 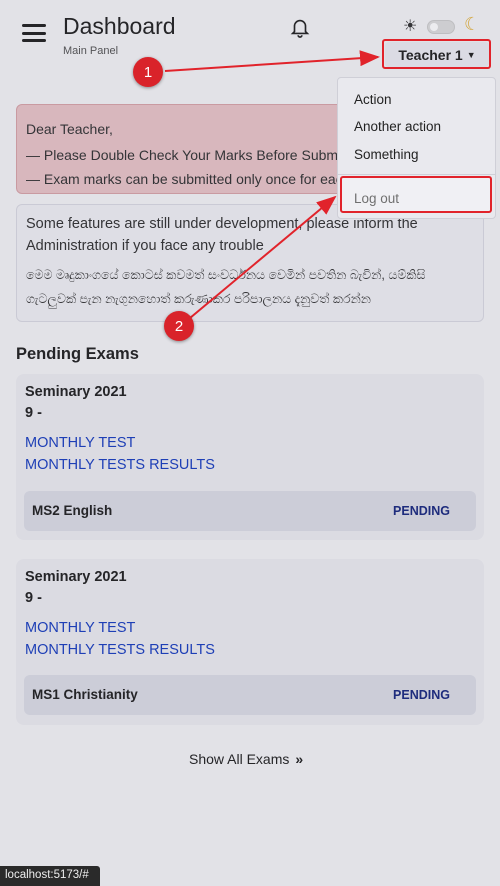 I want to click on annotation-arrows, so click(x=272, y=184).